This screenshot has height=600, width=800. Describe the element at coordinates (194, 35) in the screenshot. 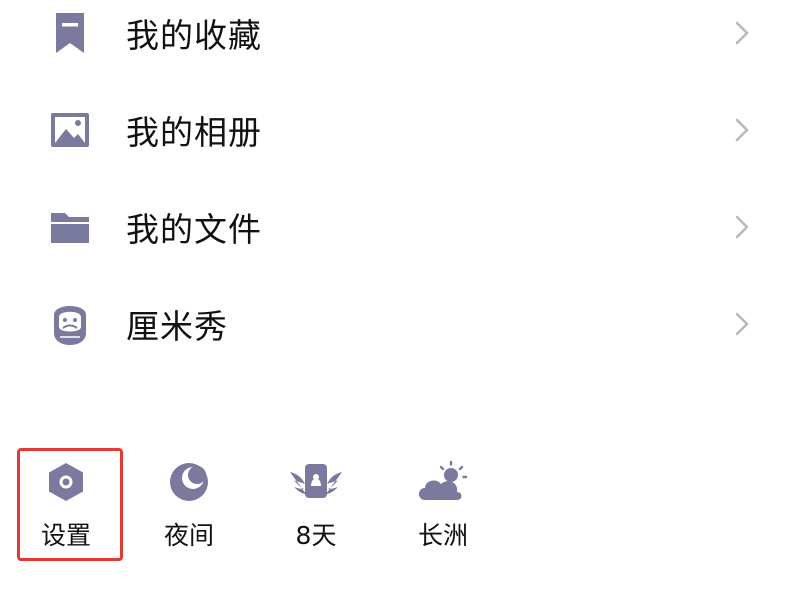

I see `menu-item-label: 我的收藏` at that location.